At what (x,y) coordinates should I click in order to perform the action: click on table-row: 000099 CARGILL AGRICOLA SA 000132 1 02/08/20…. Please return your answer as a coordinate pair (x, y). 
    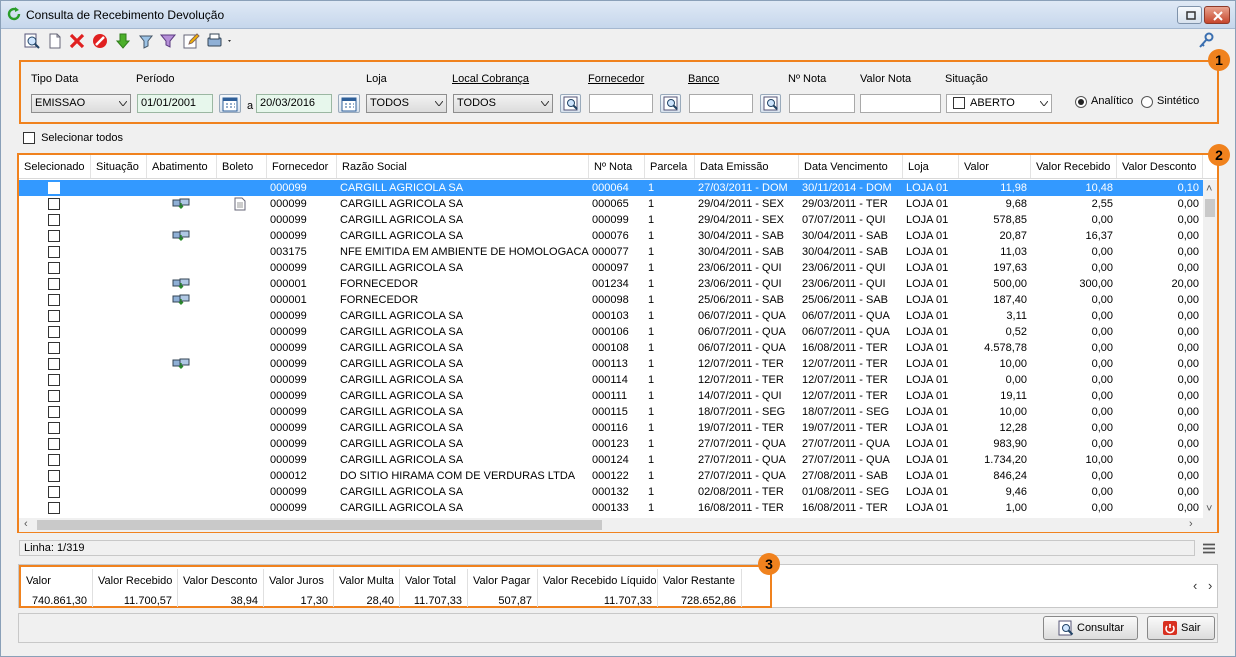
    Looking at the image, I should click on (611, 492).